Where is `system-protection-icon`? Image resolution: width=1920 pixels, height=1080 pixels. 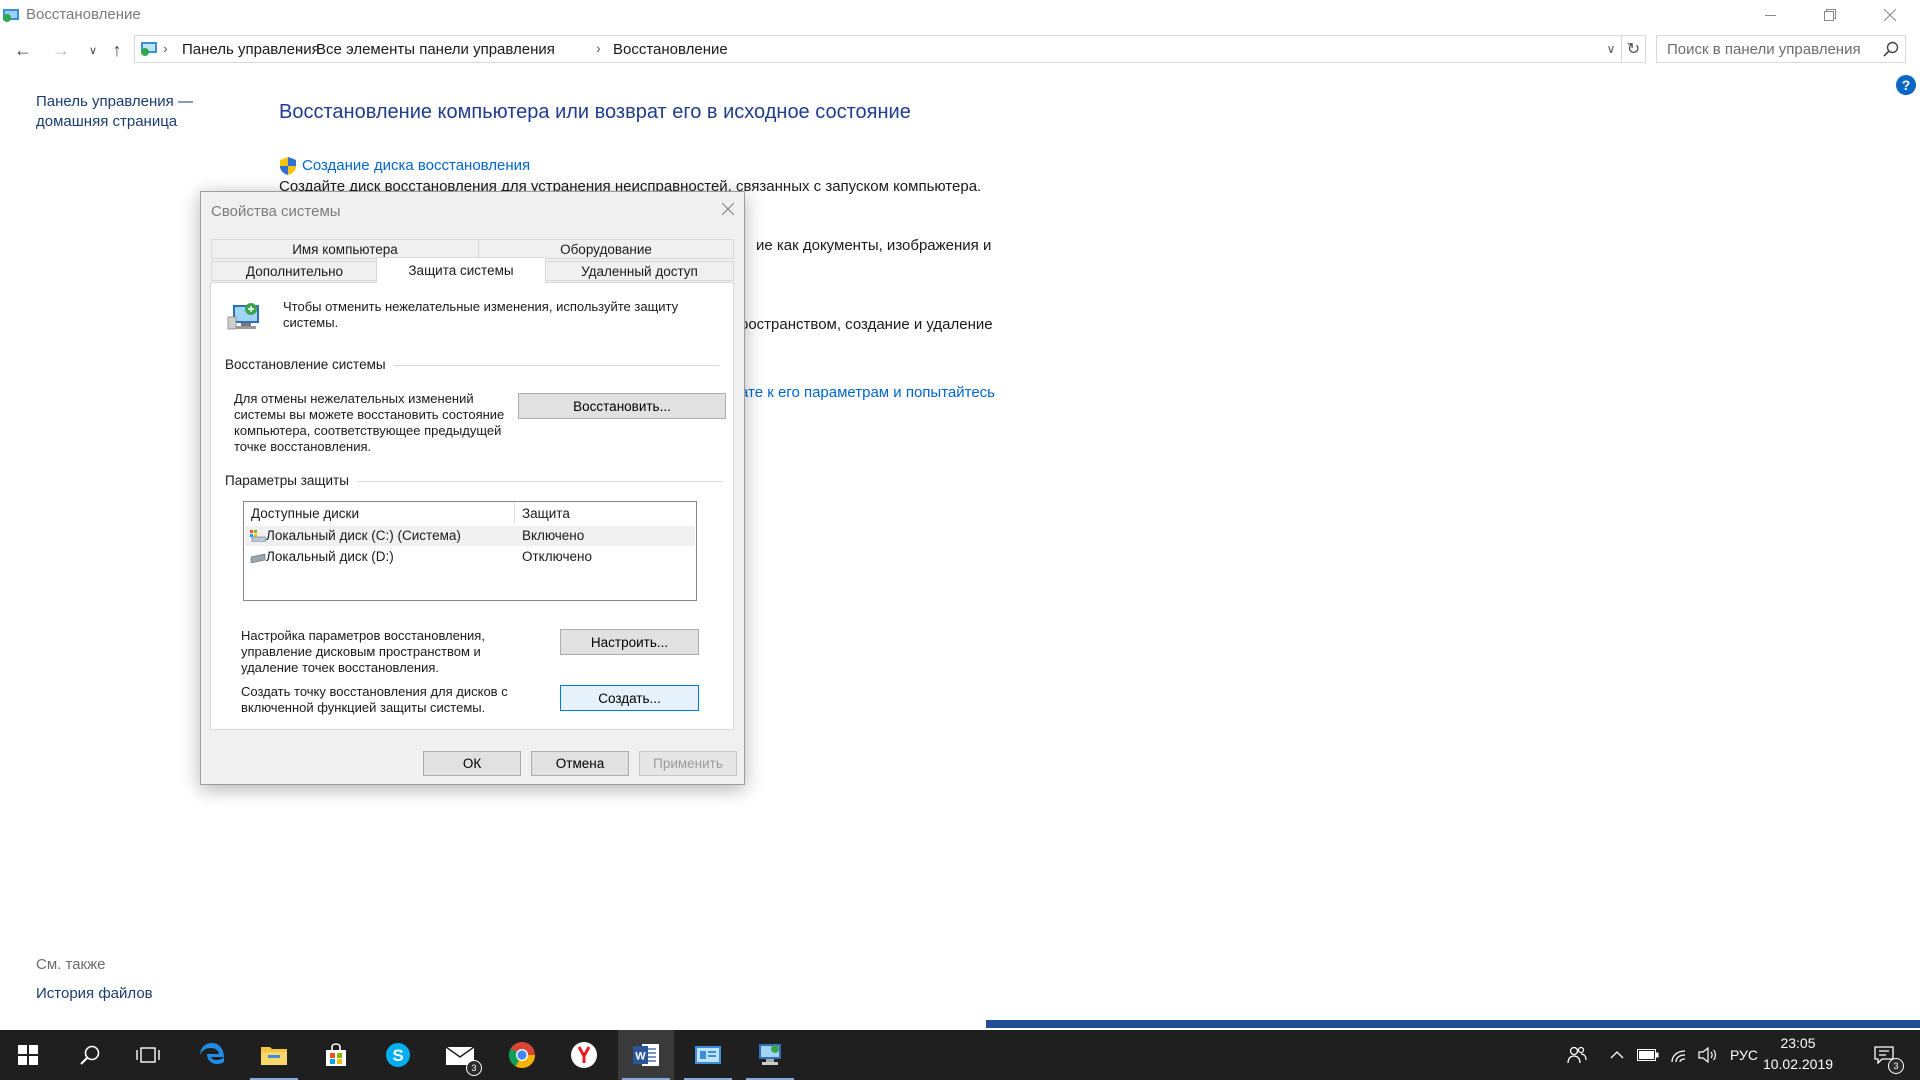 system-protection-icon is located at coordinates (243, 316).